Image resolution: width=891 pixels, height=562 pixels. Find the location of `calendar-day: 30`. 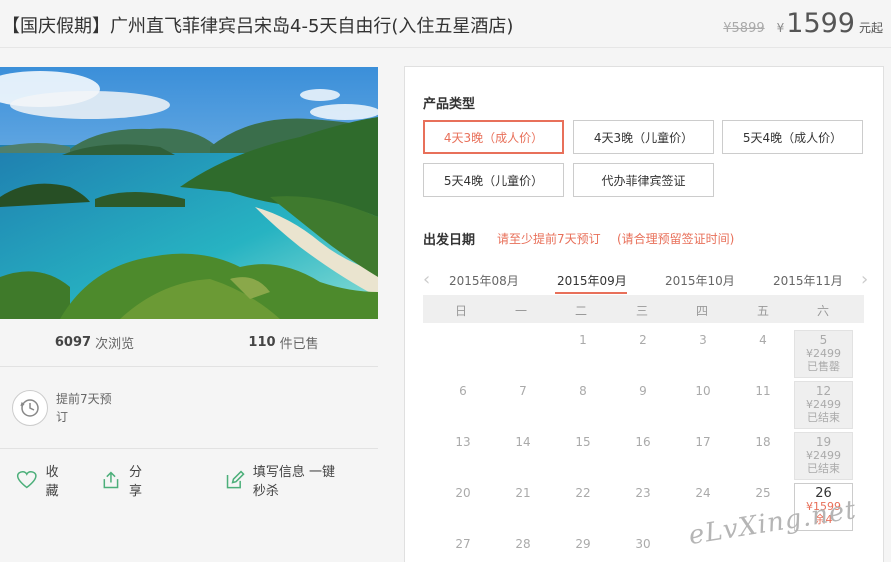

calendar-day: 30 is located at coordinates (643, 544).